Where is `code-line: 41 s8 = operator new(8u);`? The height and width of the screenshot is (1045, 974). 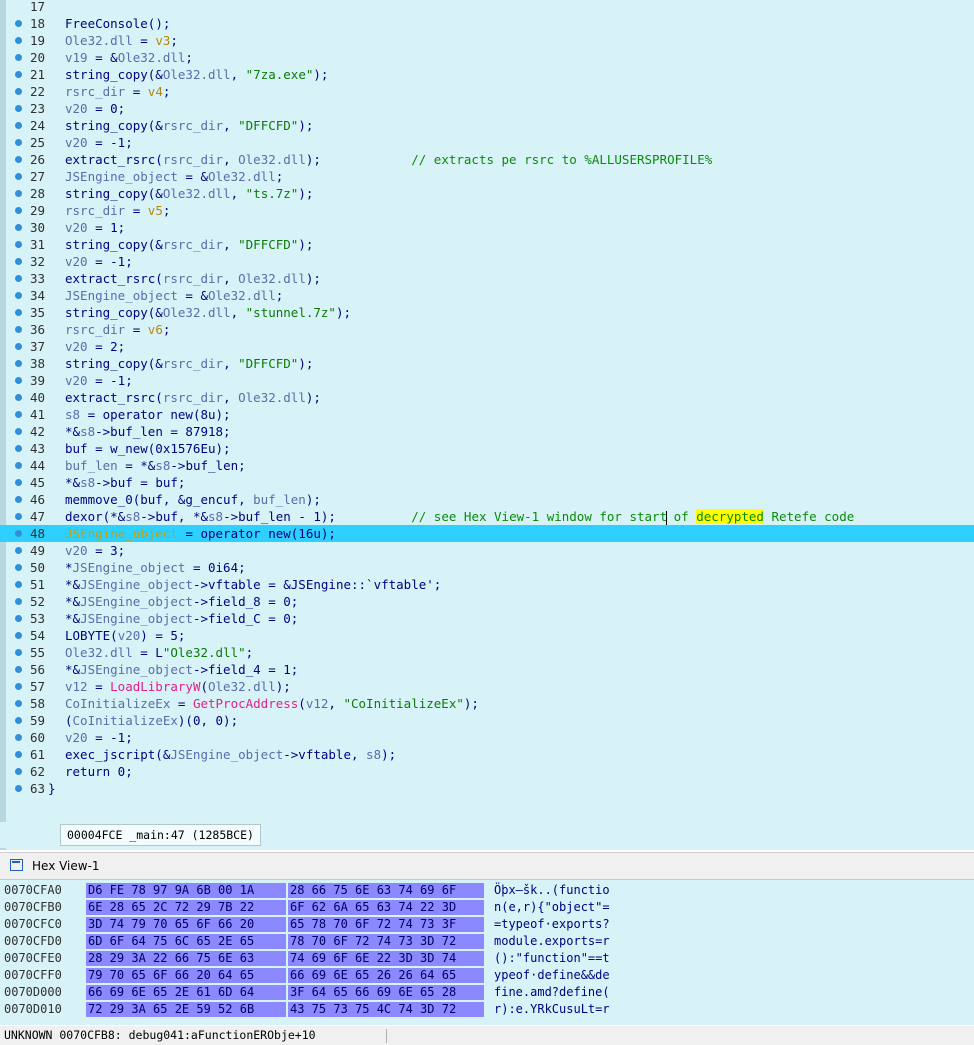 code-line: 41 s8 = operator new(8u); is located at coordinates (487, 414).